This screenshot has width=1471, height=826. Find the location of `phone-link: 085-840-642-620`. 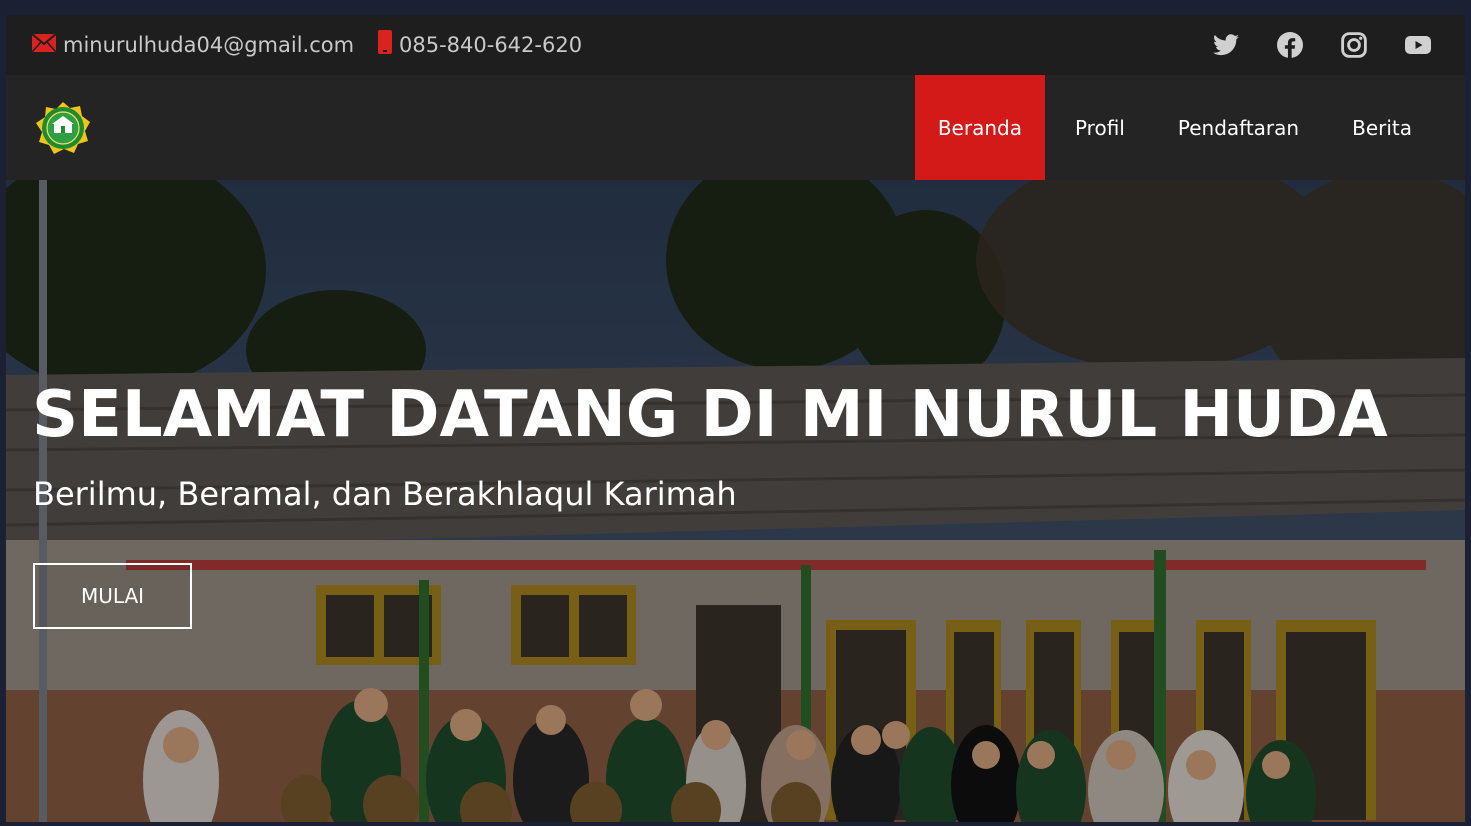

phone-link: 085-840-642-620 is located at coordinates (480, 45).